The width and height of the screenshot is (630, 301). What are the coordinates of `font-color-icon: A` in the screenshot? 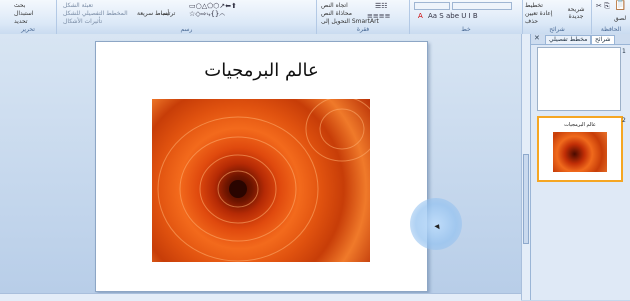 It's located at (420, 16).